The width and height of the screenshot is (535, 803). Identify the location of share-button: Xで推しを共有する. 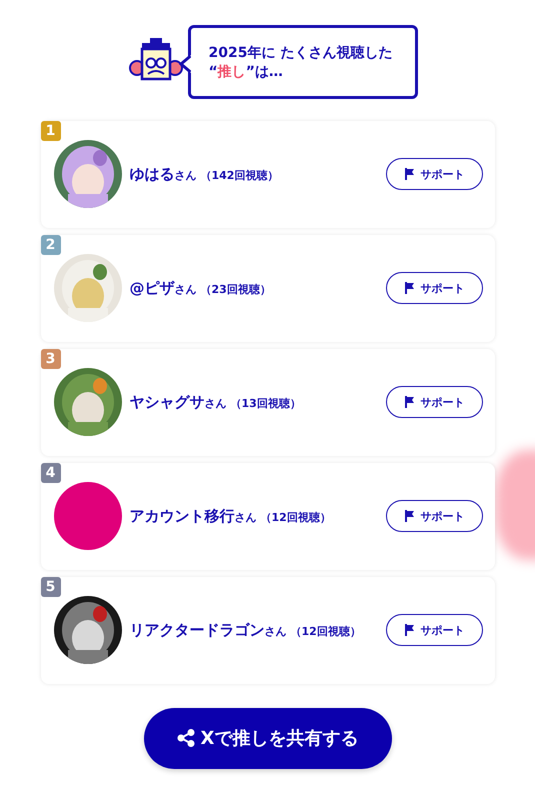
(268, 738).